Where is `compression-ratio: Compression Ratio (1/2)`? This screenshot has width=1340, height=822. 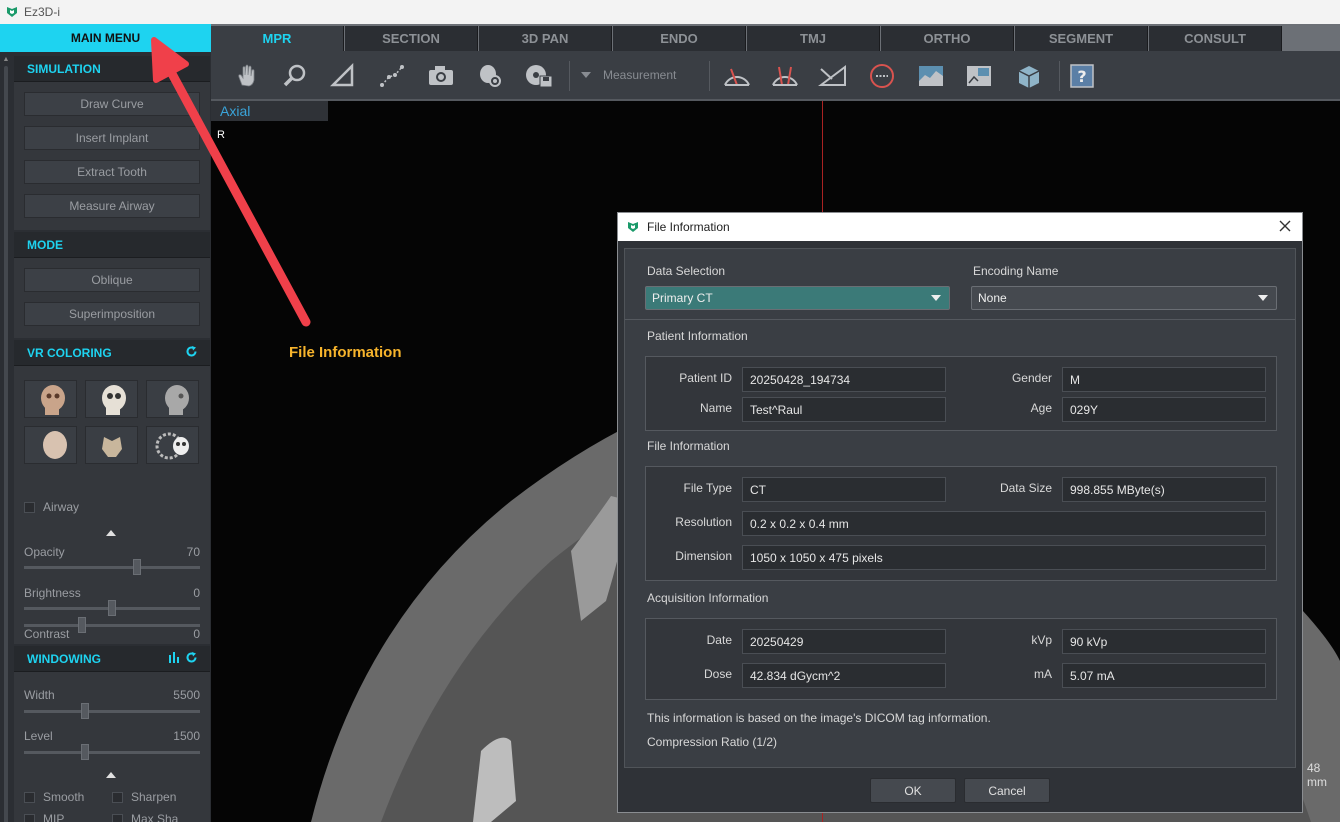
compression-ratio: Compression Ratio (1/2) is located at coordinates (712, 742).